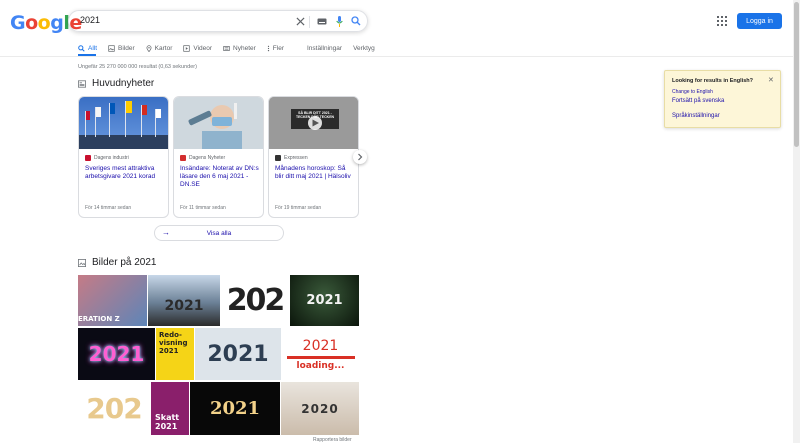 This screenshot has width=800, height=443. I want to click on news-time: För 14 timmar sedan, so click(108, 208).